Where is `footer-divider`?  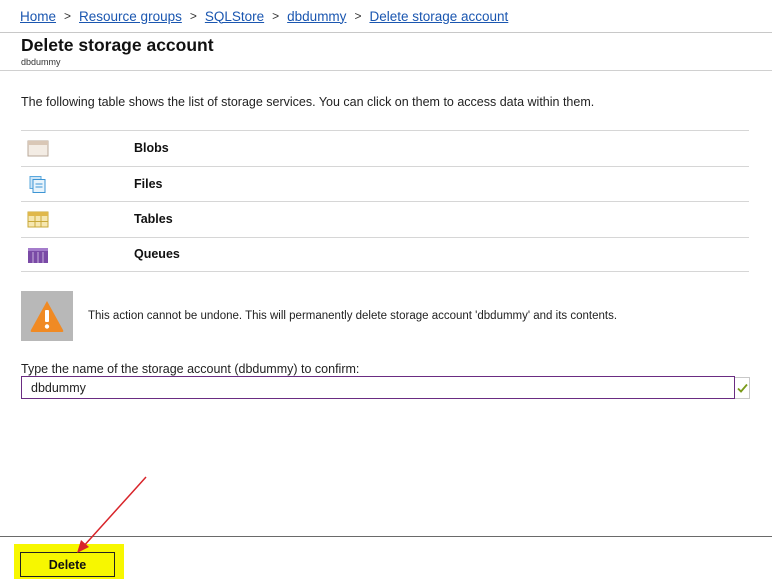 footer-divider is located at coordinates (386, 536).